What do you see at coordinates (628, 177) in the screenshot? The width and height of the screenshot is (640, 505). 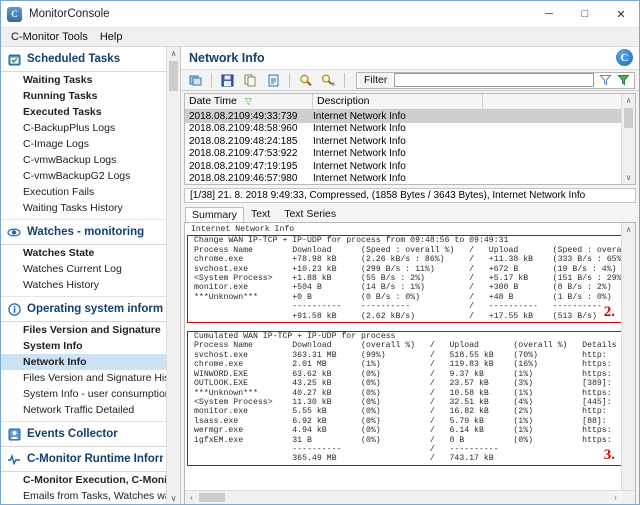 I see `grid-scroll-down: ∨` at bounding box center [628, 177].